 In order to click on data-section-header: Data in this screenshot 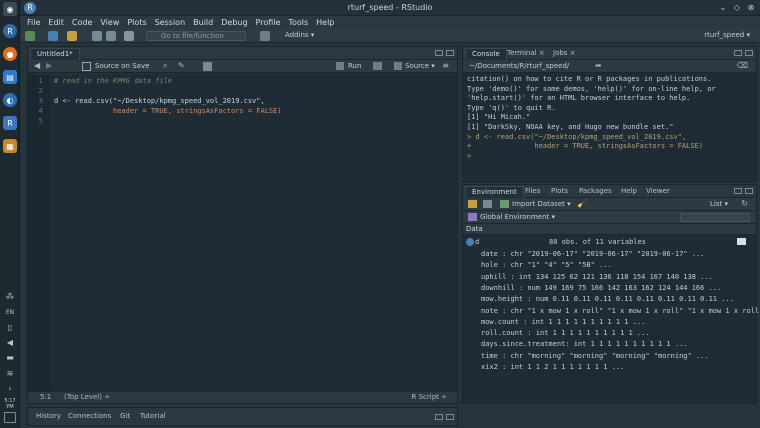, I will do `click(609, 229)`.